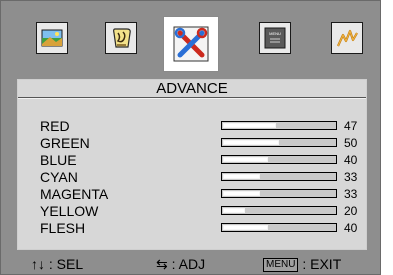 The image size is (393, 275). What do you see at coordinates (322, 264) in the screenshot?
I see `exit-hint-label: : EXIT` at bounding box center [322, 264].